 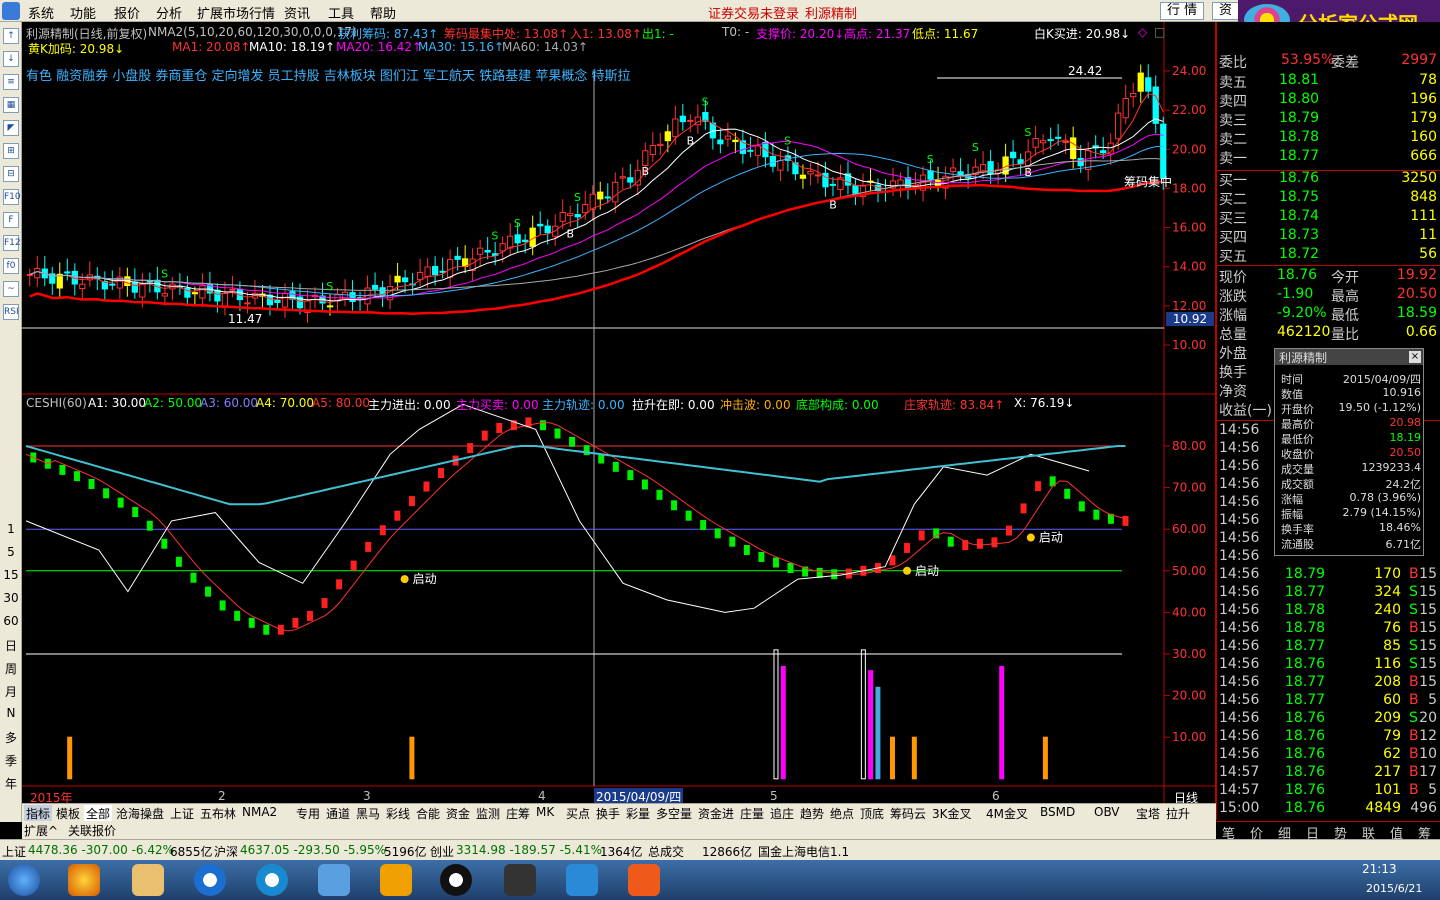 I want to click on toolbar-icon-12: RSI, so click(x=11, y=312).